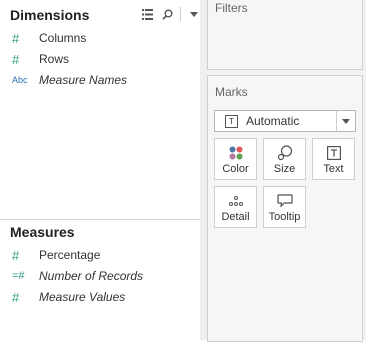 The height and width of the screenshot is (342, 366). I want to click on menu-dropdown-icon, so click(194, 14).